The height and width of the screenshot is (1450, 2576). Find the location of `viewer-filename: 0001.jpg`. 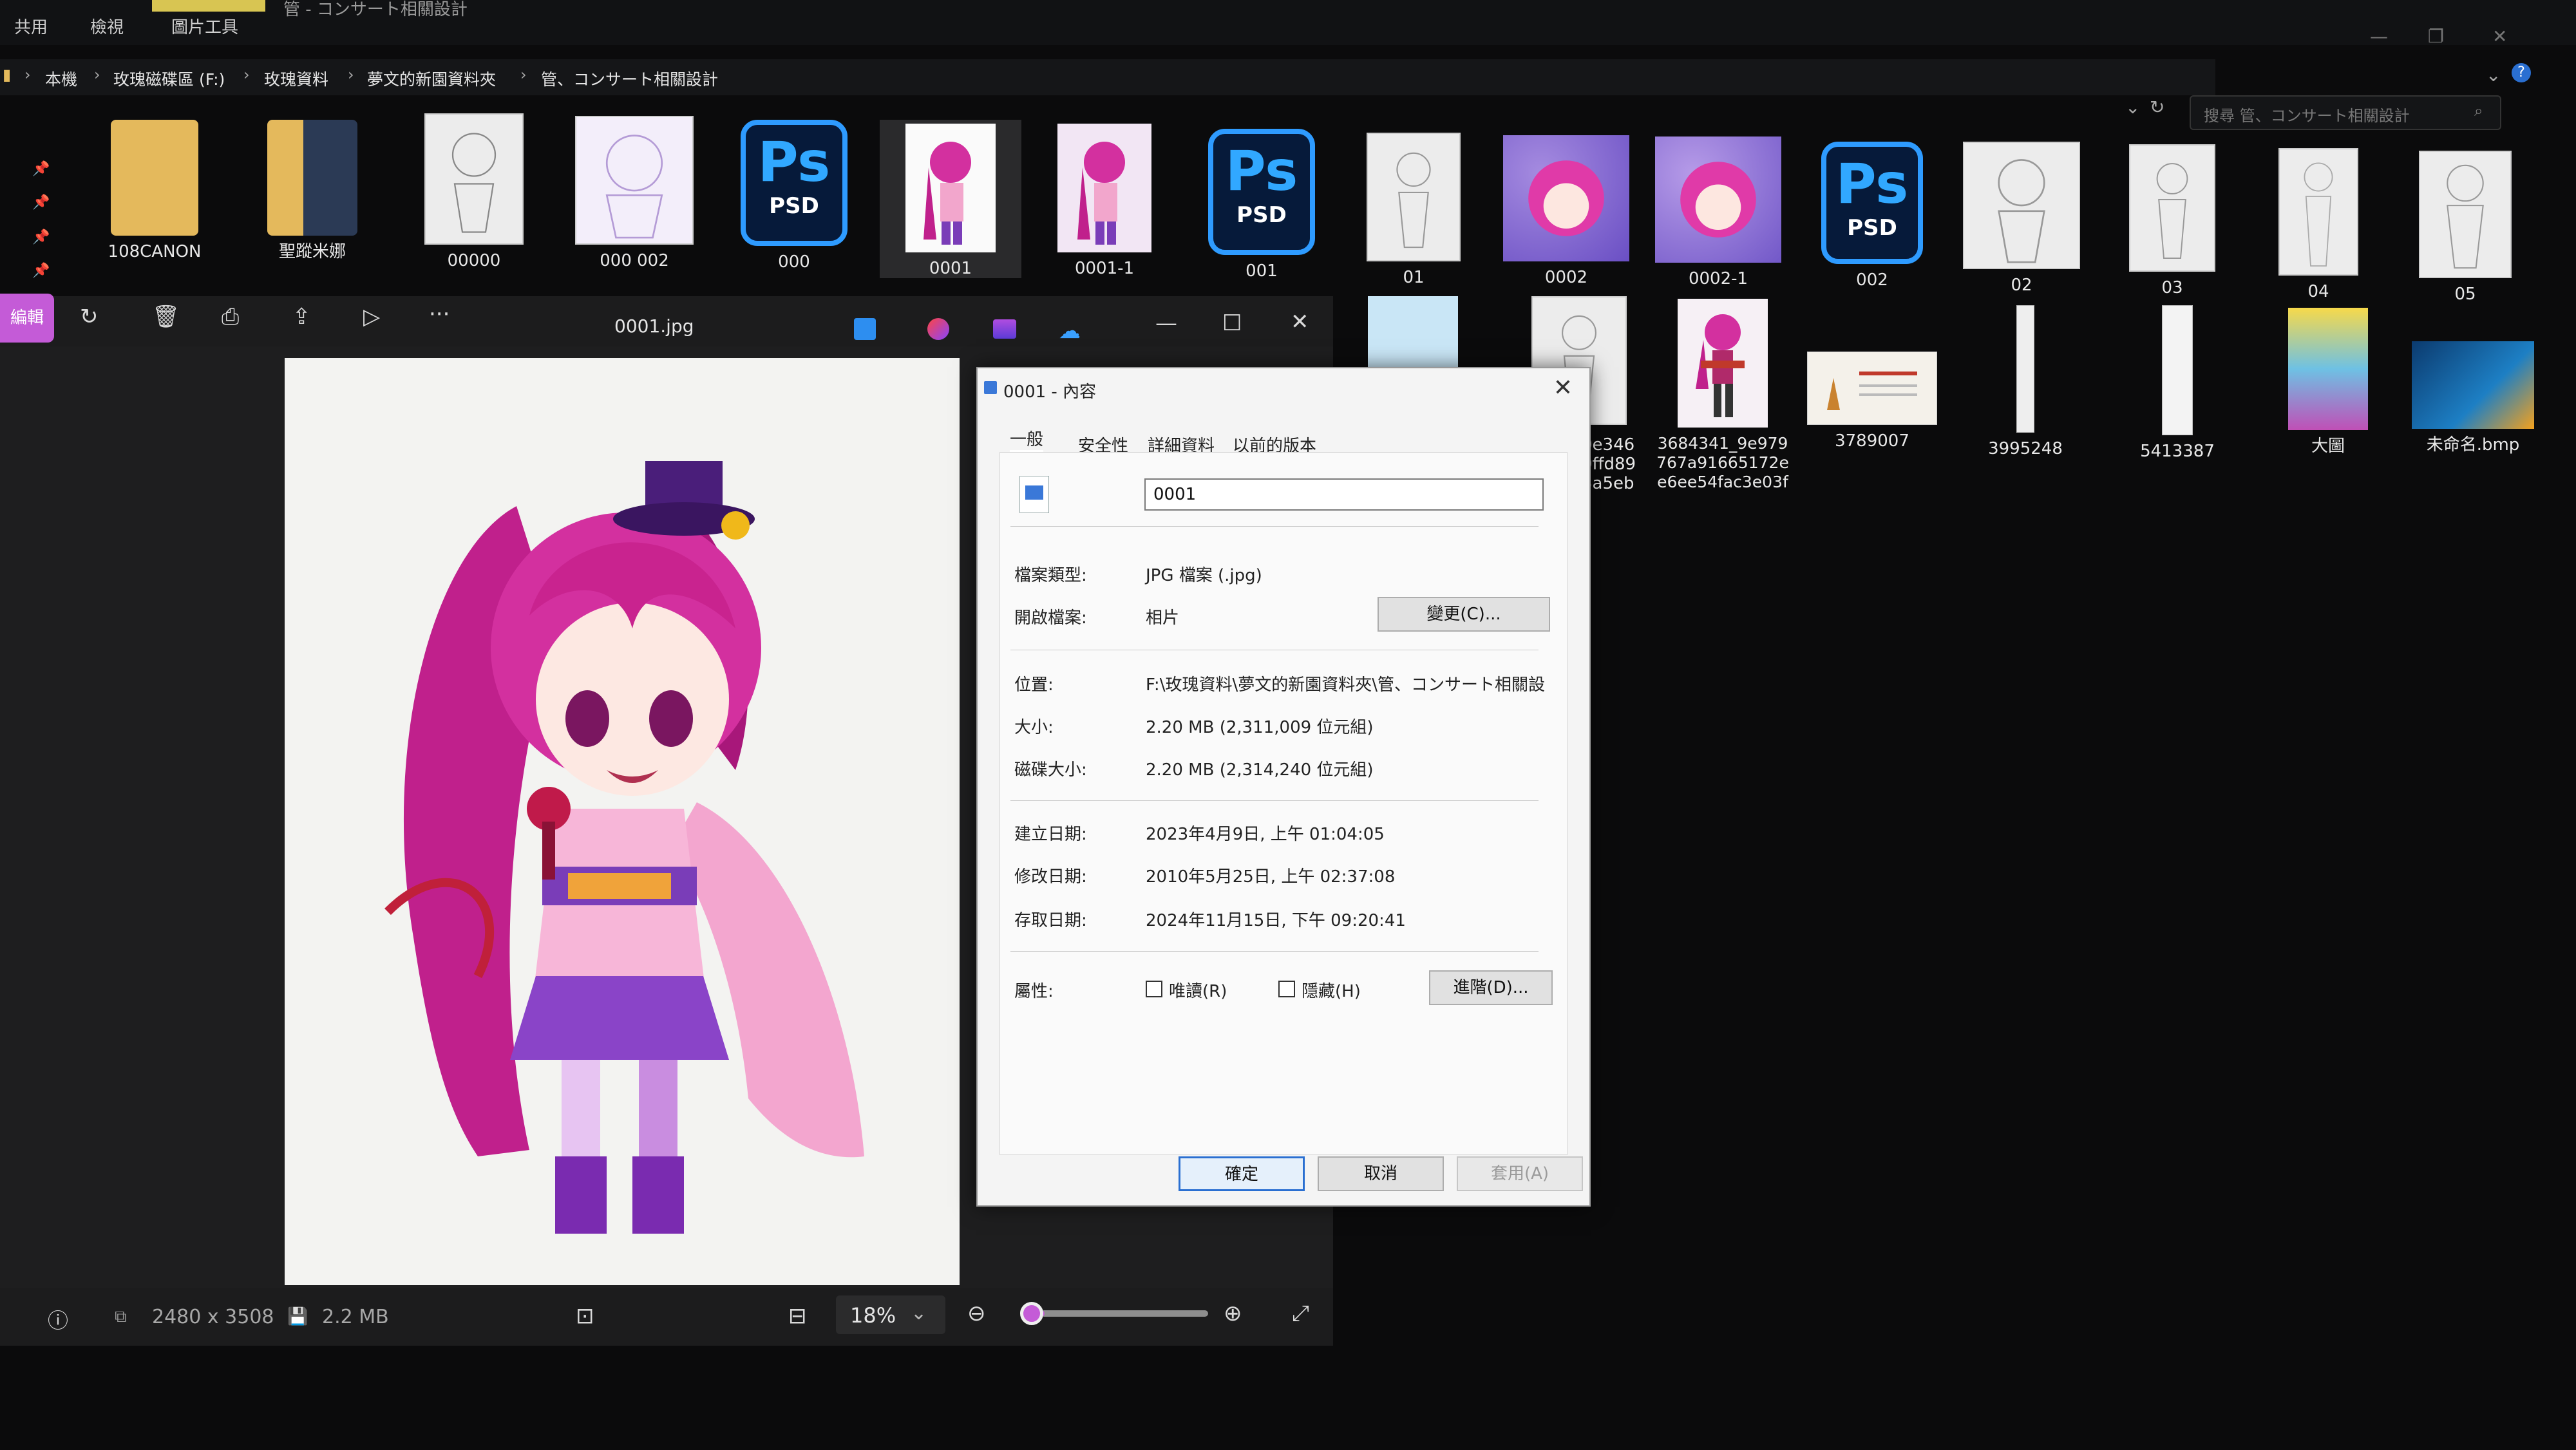

viewer-filename: 0001.jpg is located at coordinates (654, 326).